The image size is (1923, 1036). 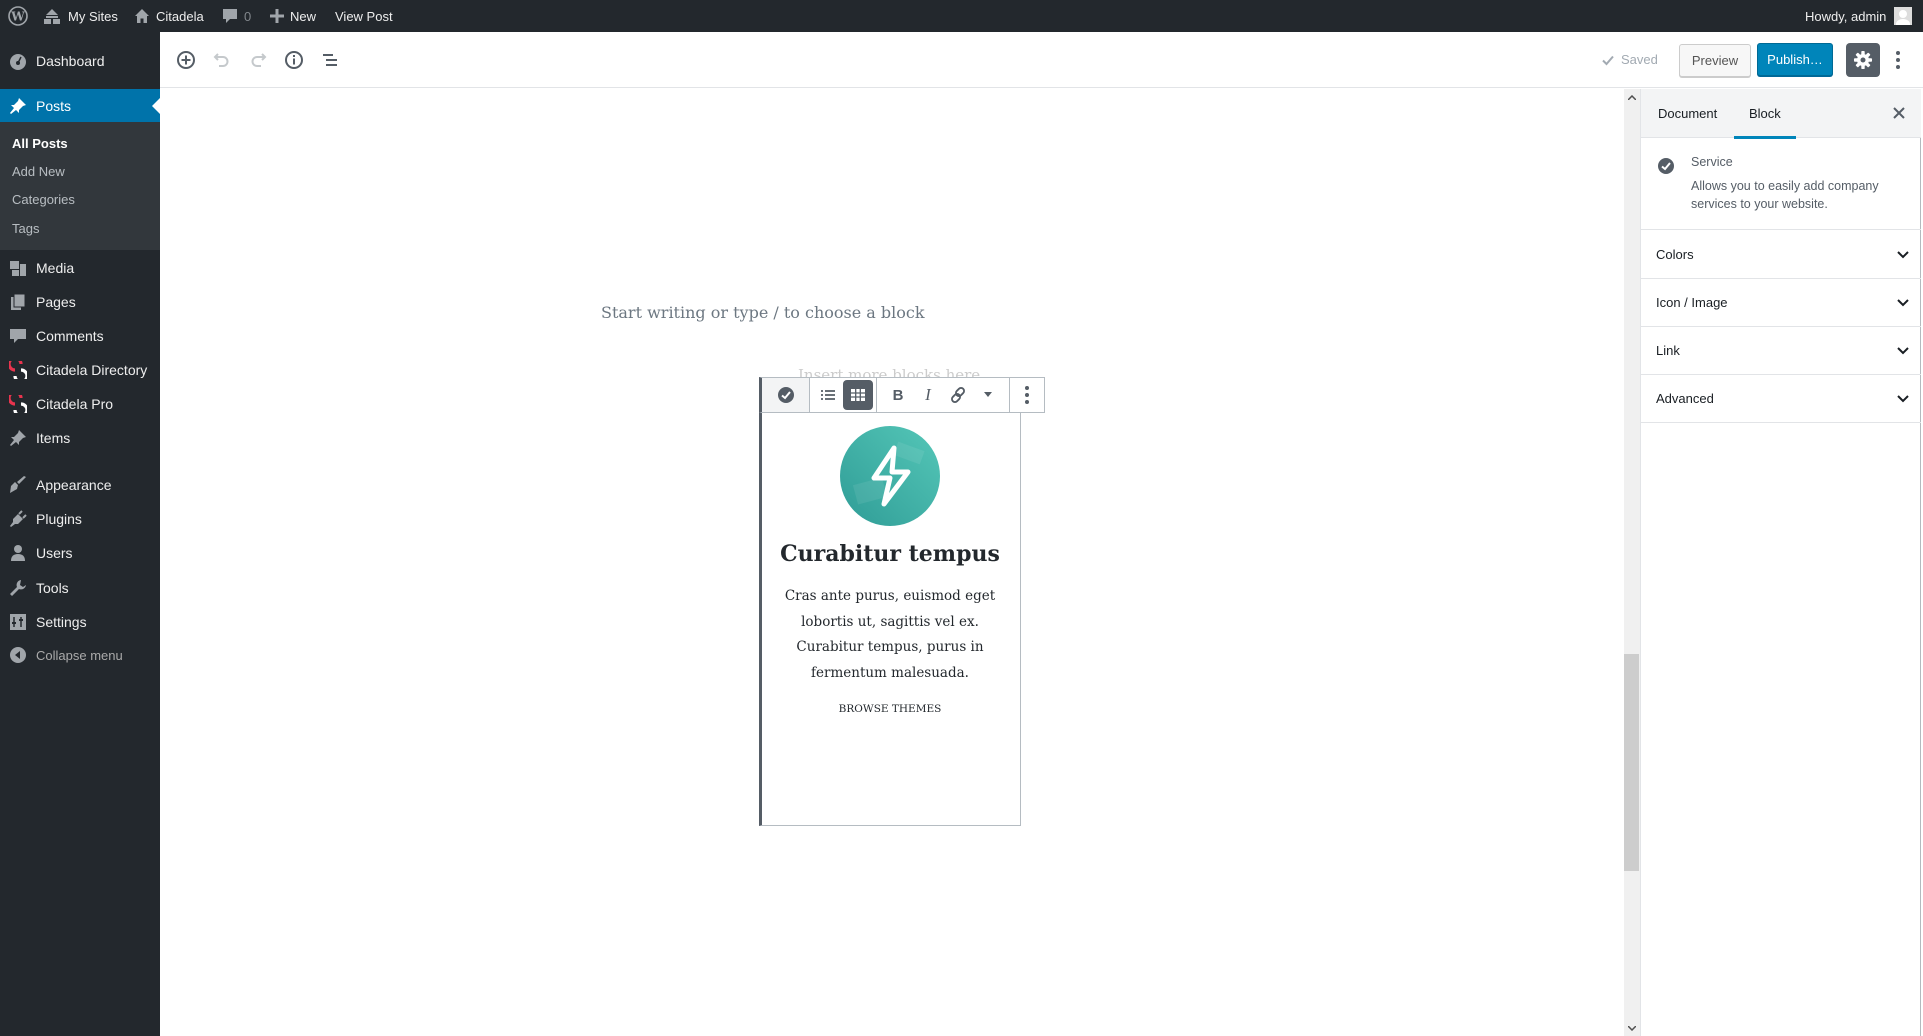 I want to click on sidebar-tabs: Document Block, so click(x=1781, y=114).